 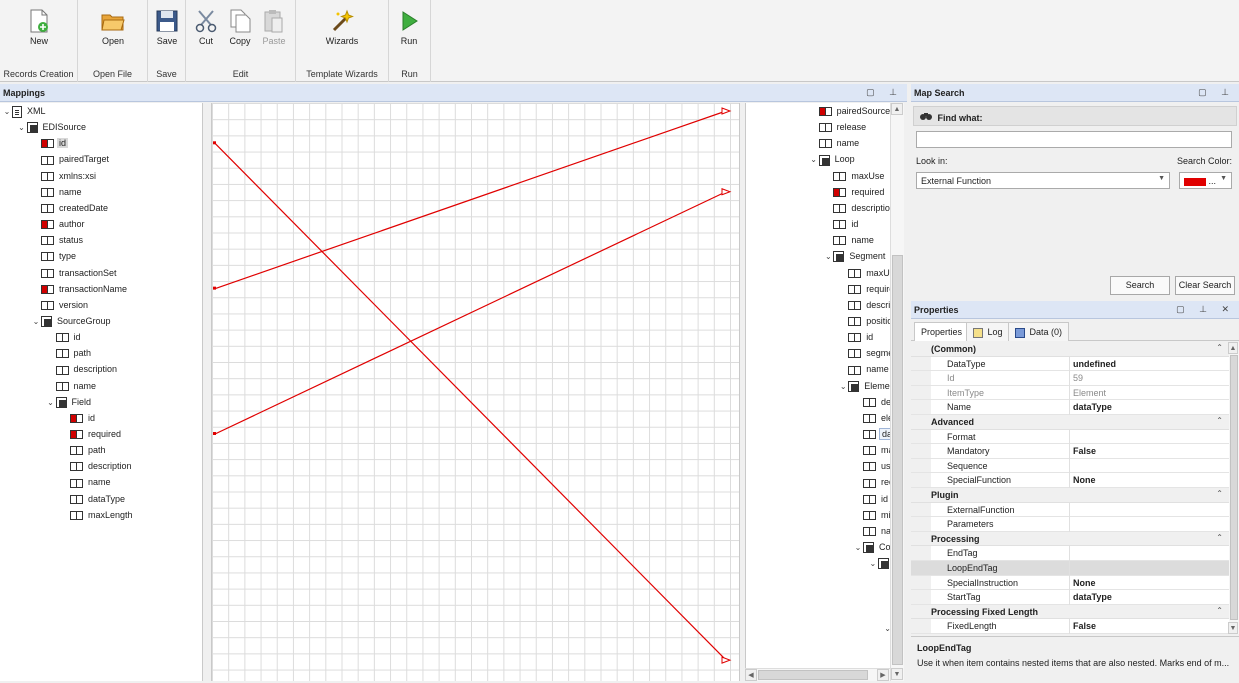 I want to click on right-tree-node: description, so click(x=856, y=208).